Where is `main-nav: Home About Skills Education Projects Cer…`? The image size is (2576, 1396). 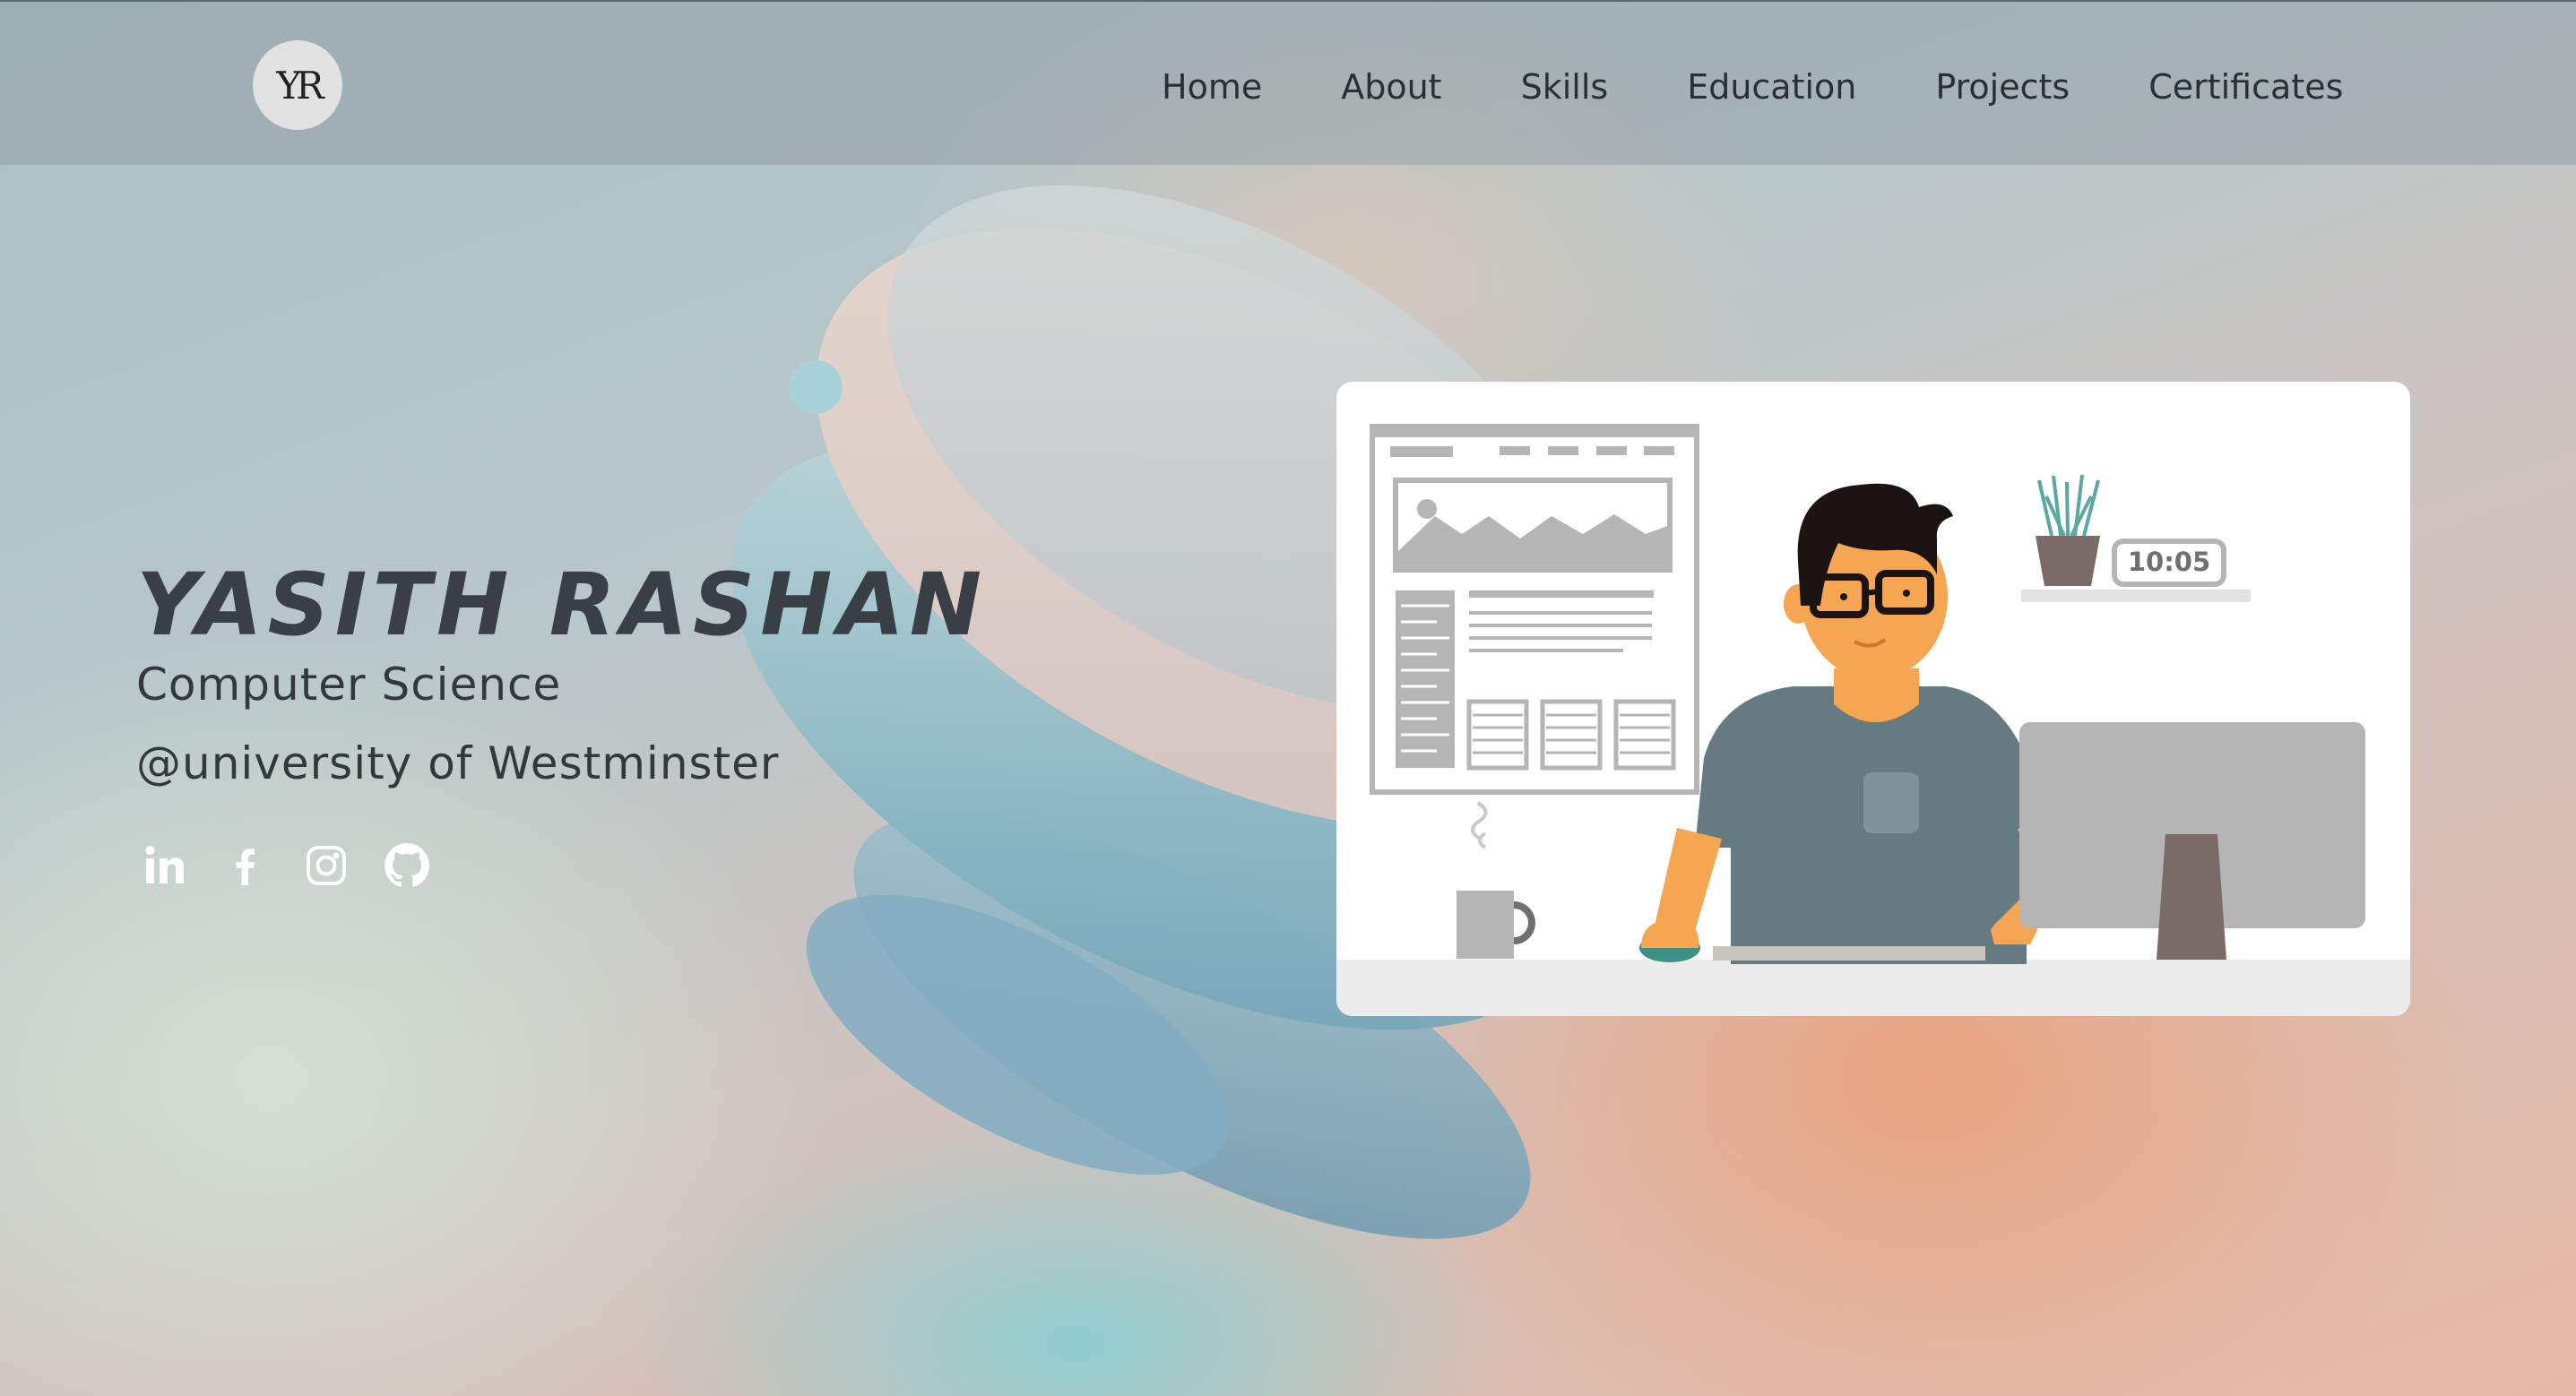 main-nav: Home About Skills Education Projects Cer… is located at coordinates (1752, 87).